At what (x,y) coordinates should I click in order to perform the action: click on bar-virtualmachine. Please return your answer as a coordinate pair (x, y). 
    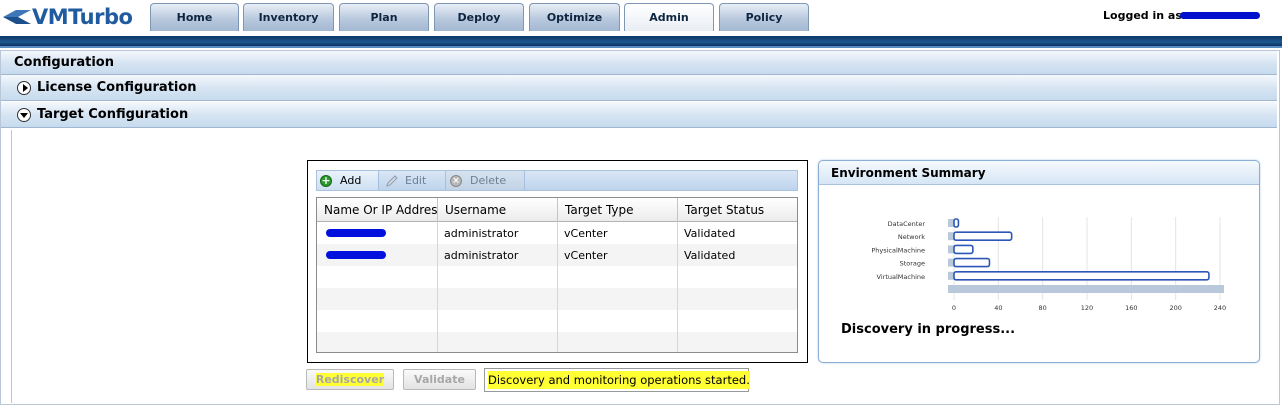
    Looking at the image, I should click on (1081, 276).